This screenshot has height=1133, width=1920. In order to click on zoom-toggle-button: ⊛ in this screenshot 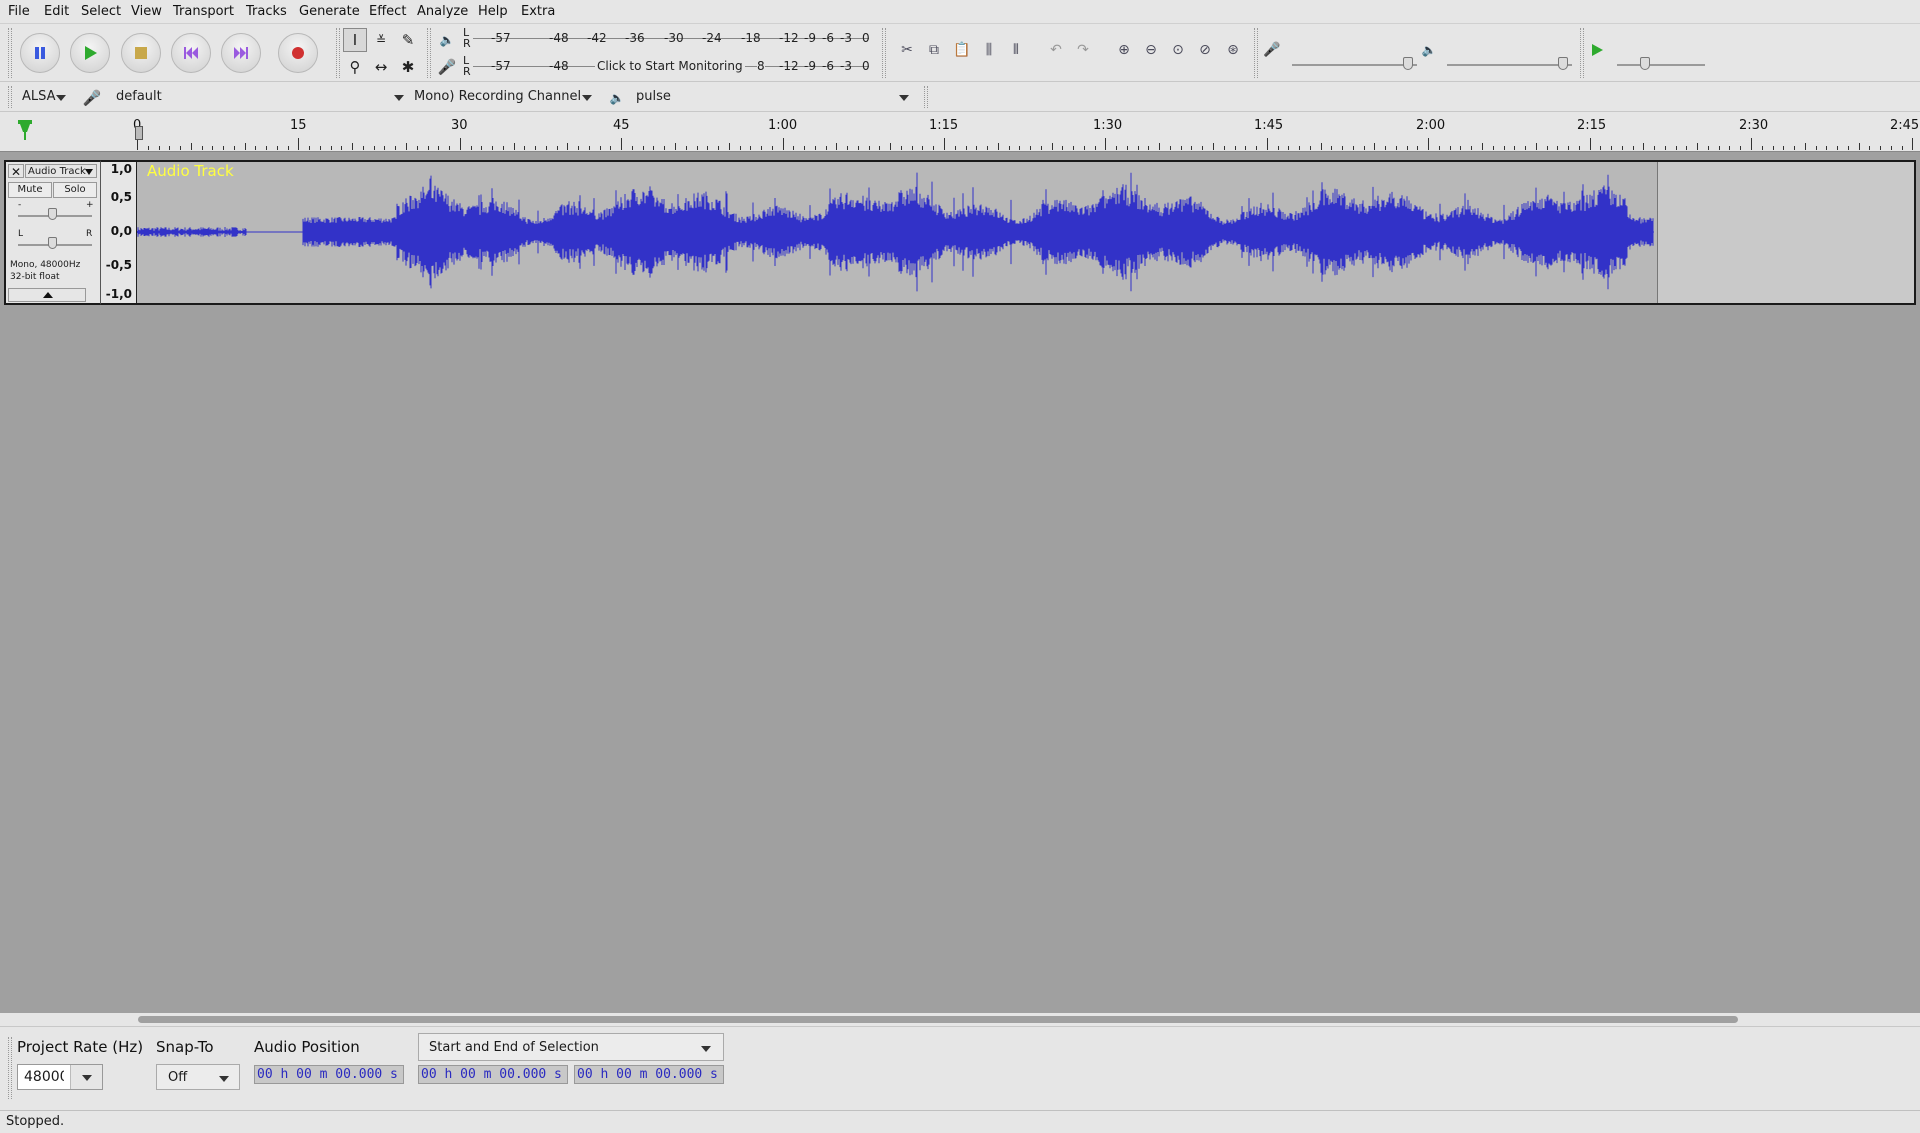, I will do `click(1233, 50)`.